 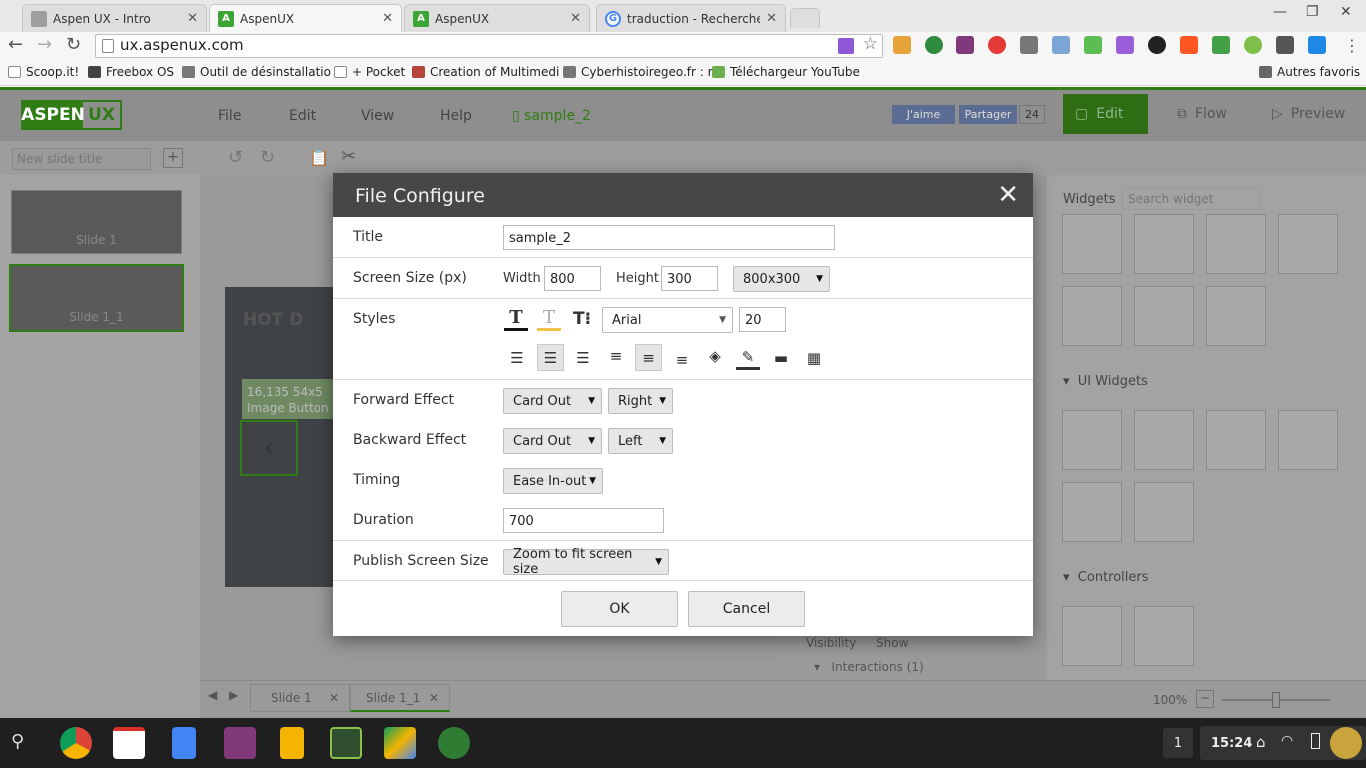 What do you see at coordinates (1164, 512) in the screenshot?
I see `html-url-widget-icon` at bounding box center [1164, 512].